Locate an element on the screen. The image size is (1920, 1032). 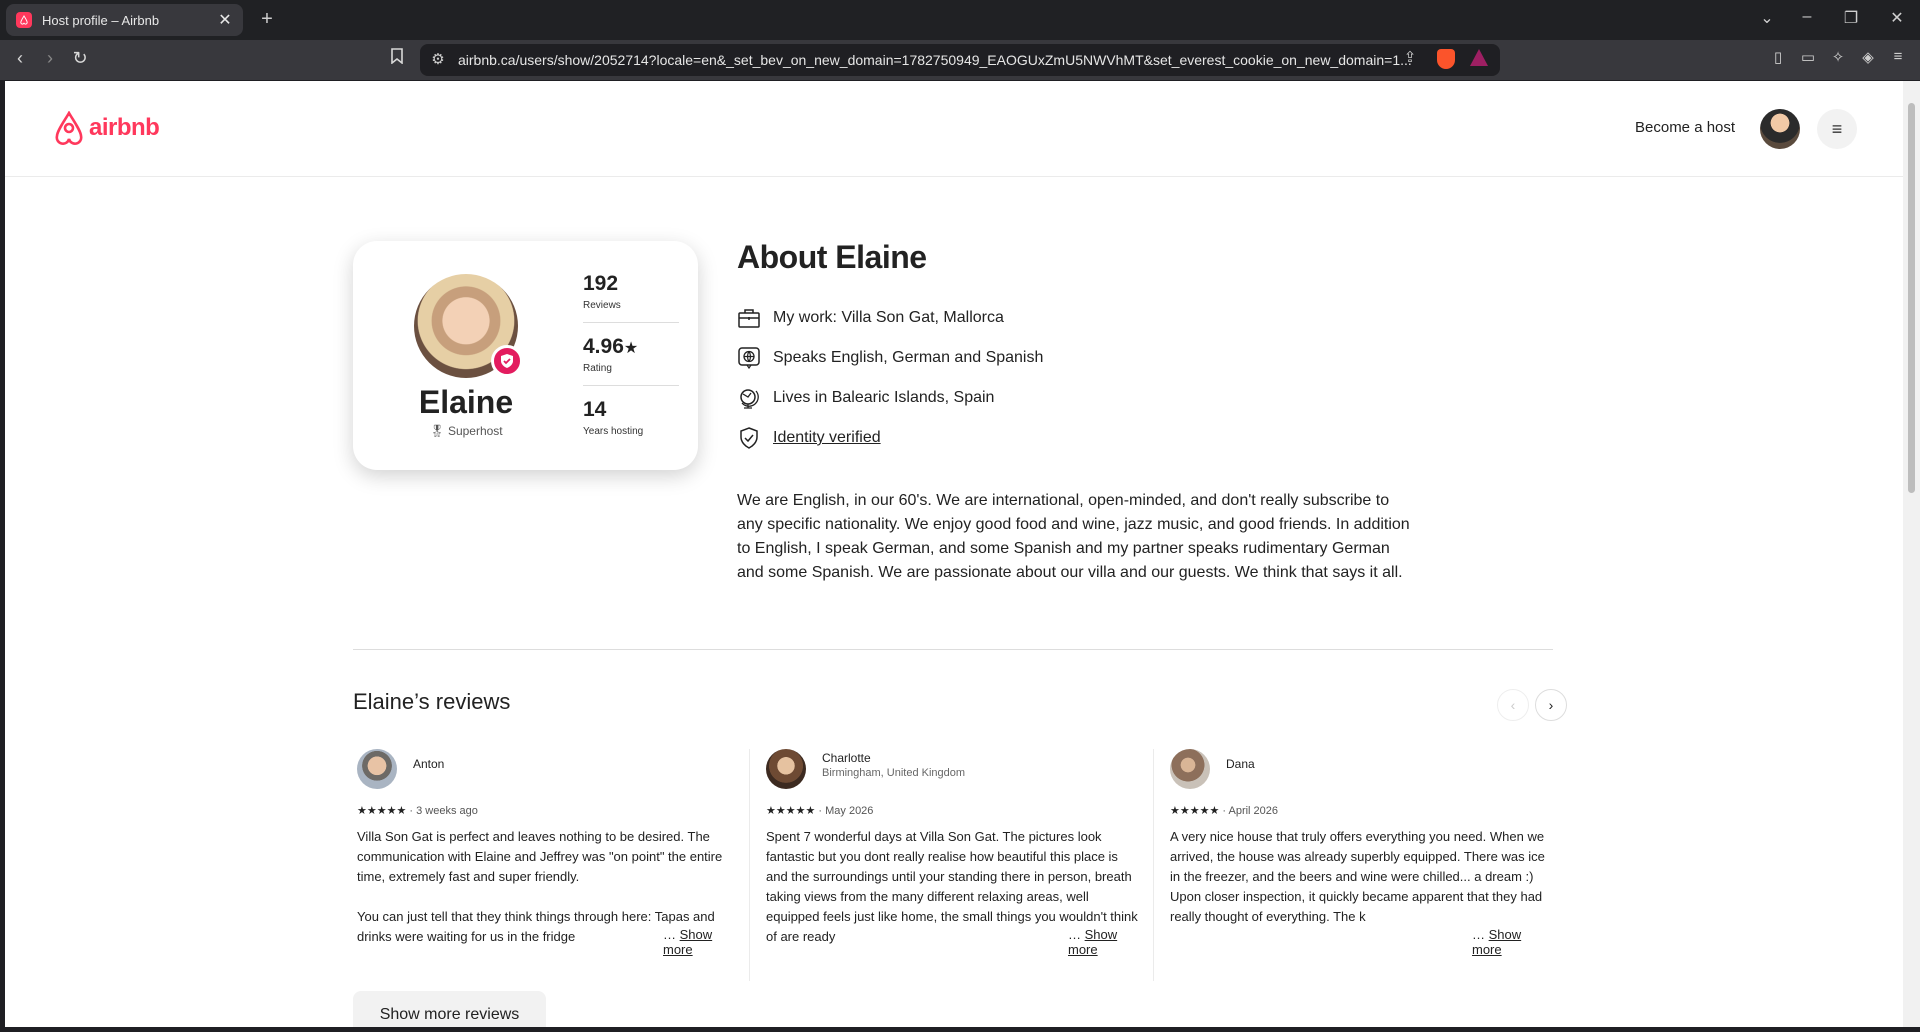
review-date: May 2026 is located at coordinates (849, 811).